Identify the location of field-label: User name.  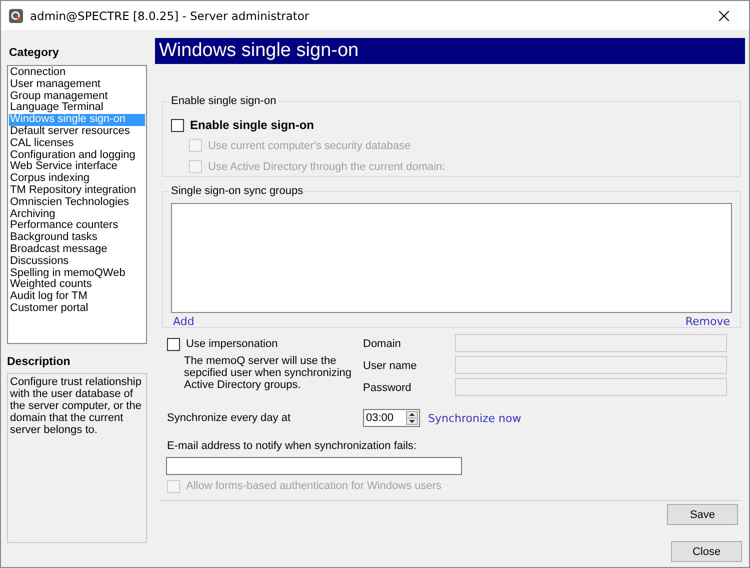
(390, 365).